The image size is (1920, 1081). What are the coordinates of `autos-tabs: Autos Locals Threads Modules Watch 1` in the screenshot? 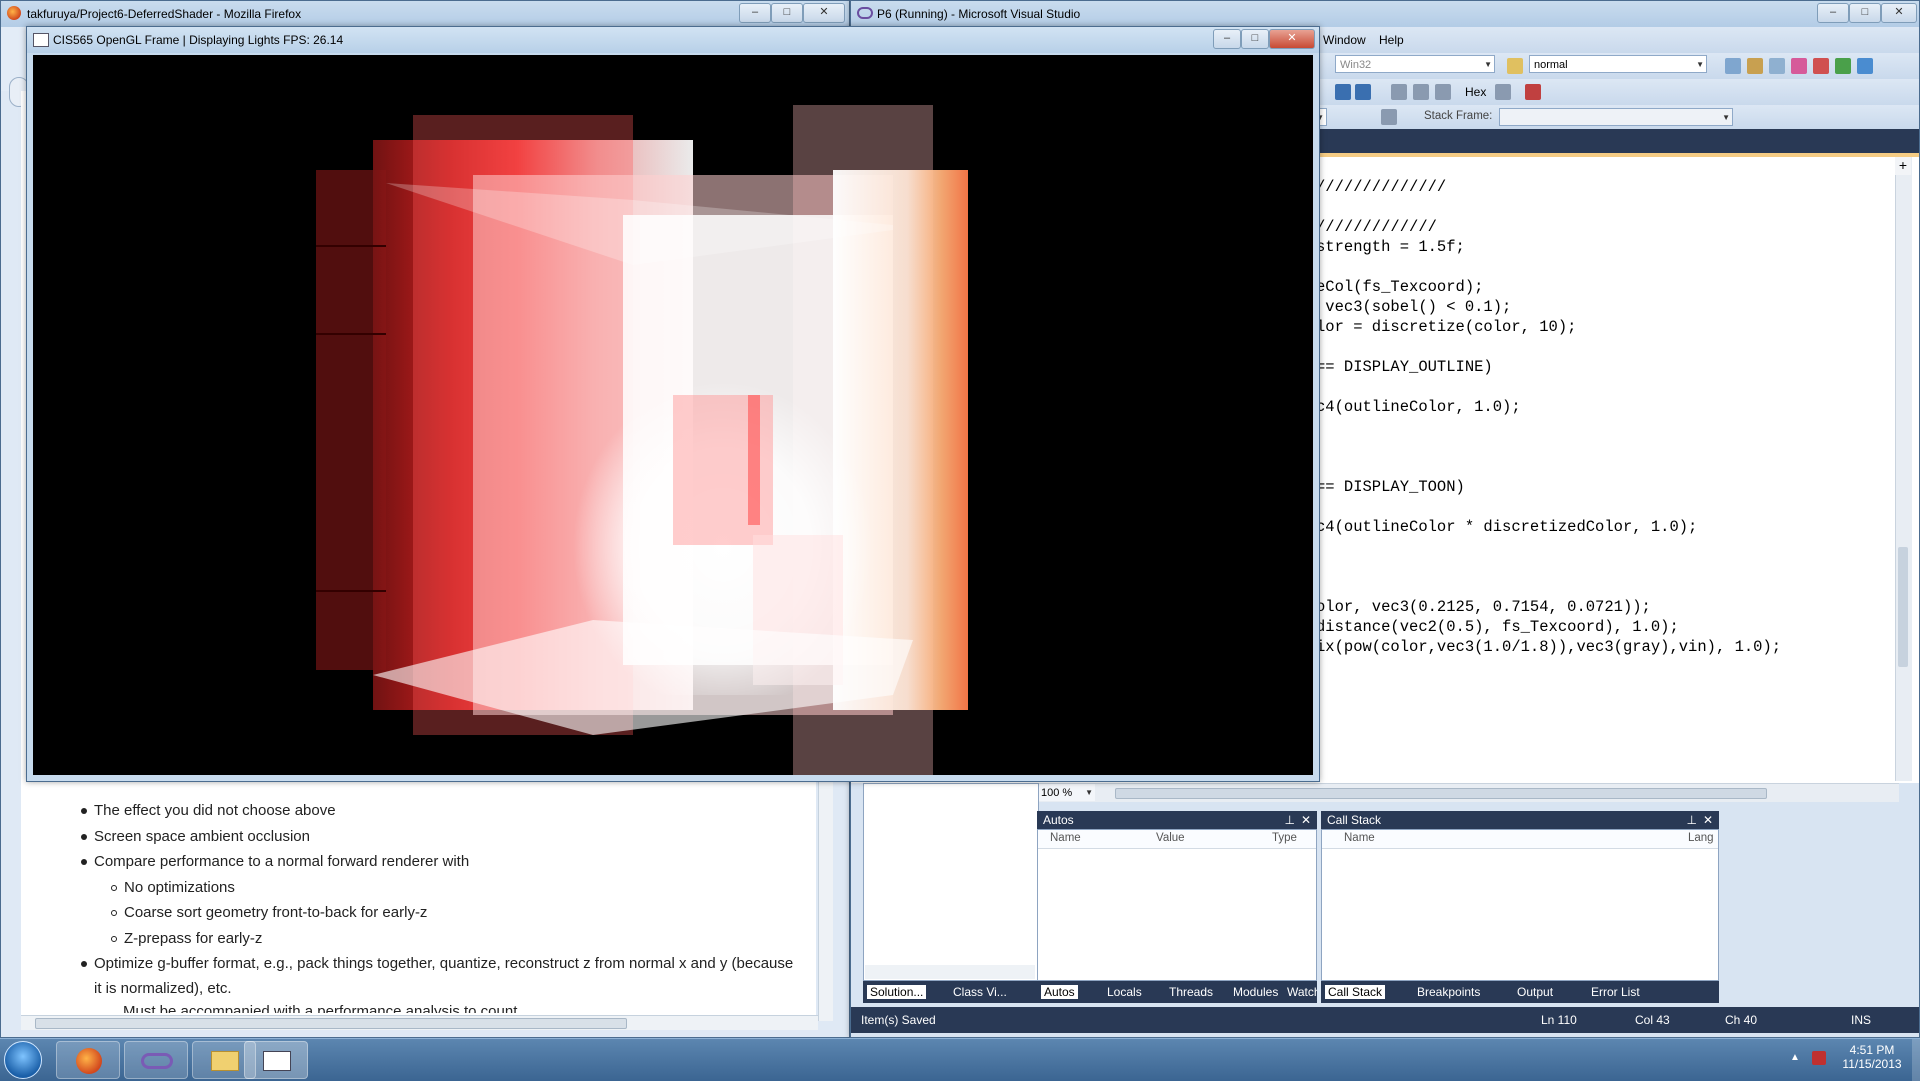 It's located at (1177, 992).